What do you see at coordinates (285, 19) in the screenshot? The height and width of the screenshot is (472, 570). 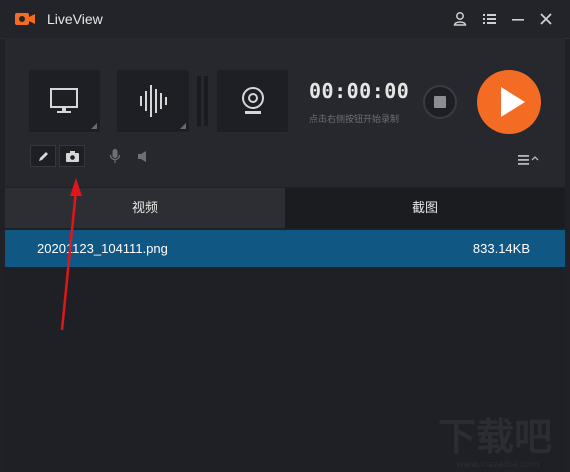 I see `title-bar: LiveView` at bounding box center [285, 19].